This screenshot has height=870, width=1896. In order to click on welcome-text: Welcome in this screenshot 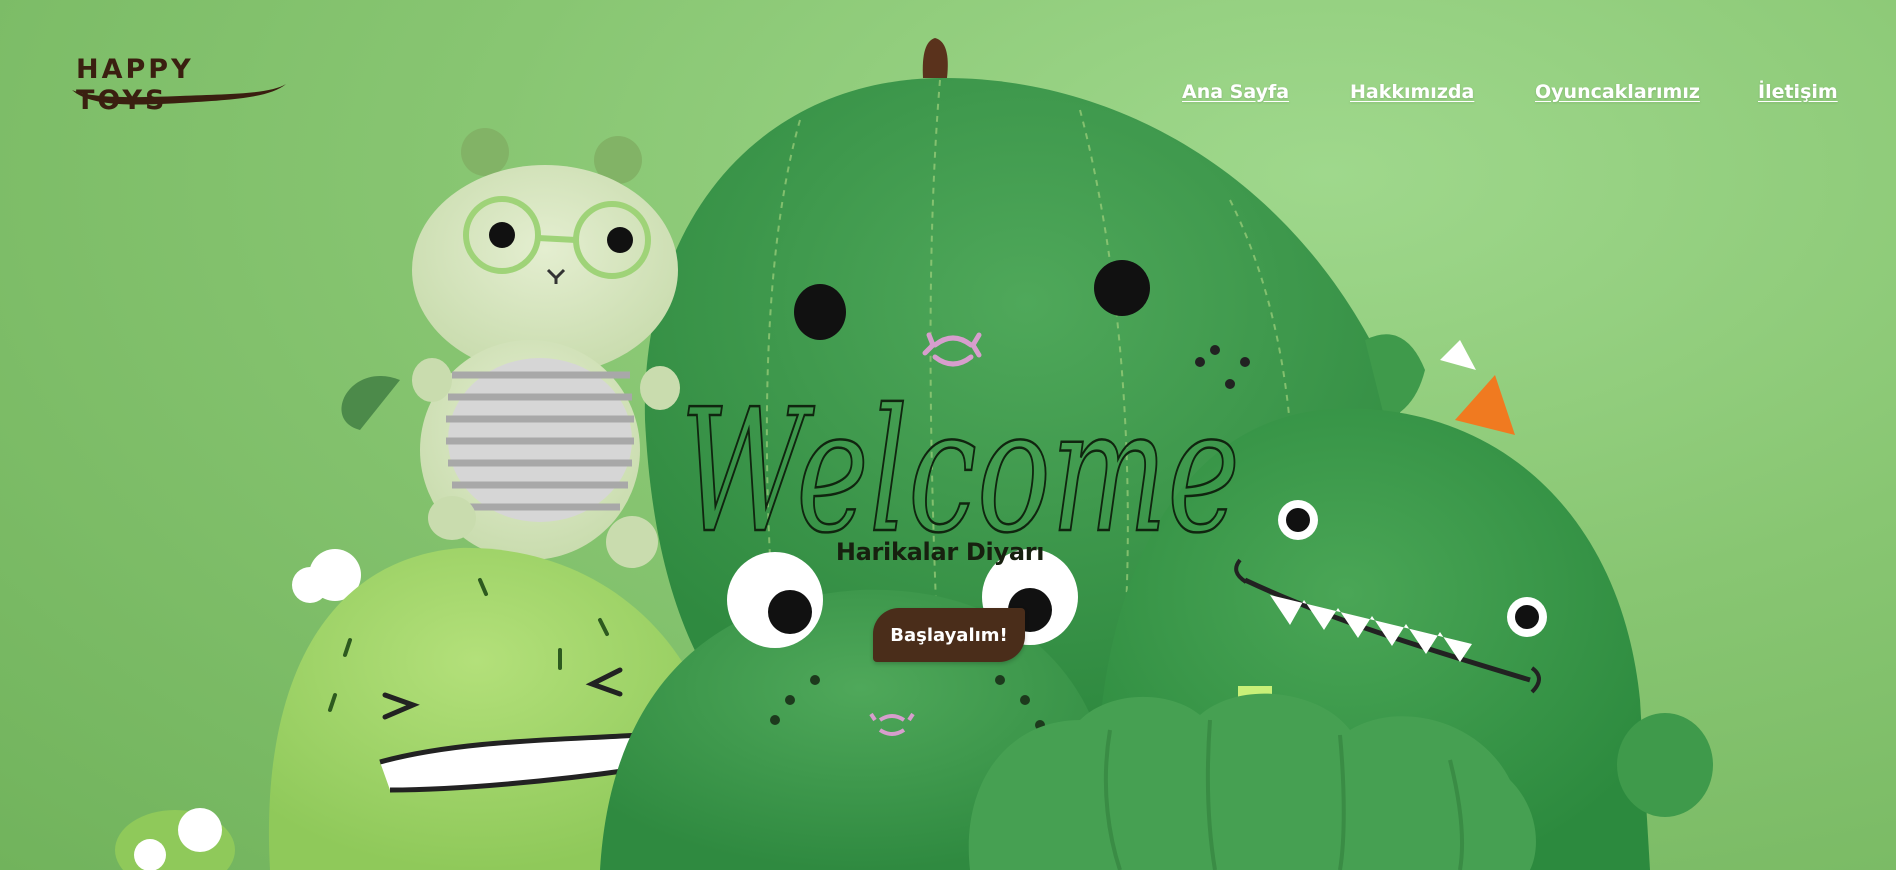, I will do `click(960, 461)`.